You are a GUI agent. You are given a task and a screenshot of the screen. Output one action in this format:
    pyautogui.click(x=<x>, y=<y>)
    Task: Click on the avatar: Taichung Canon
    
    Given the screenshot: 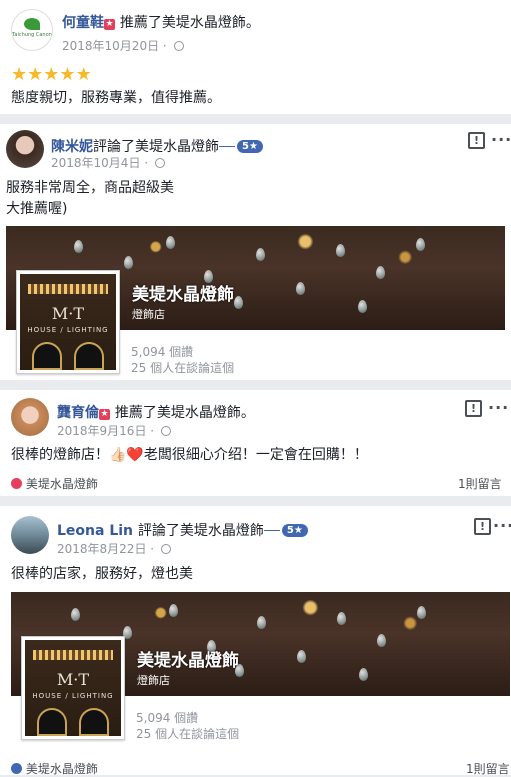 What is the action you would take?
    pyautogui.click(x=32, y=30)
    